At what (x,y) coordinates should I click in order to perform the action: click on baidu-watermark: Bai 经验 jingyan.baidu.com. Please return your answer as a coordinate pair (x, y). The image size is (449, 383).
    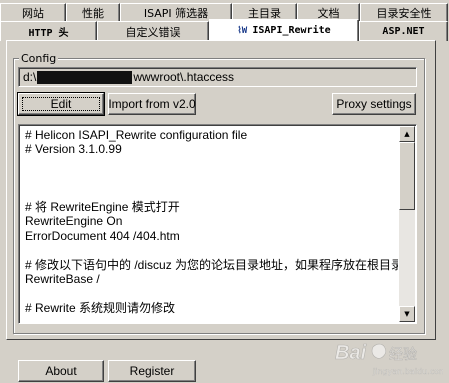
    Looking at the image, I should click on (389, 359).